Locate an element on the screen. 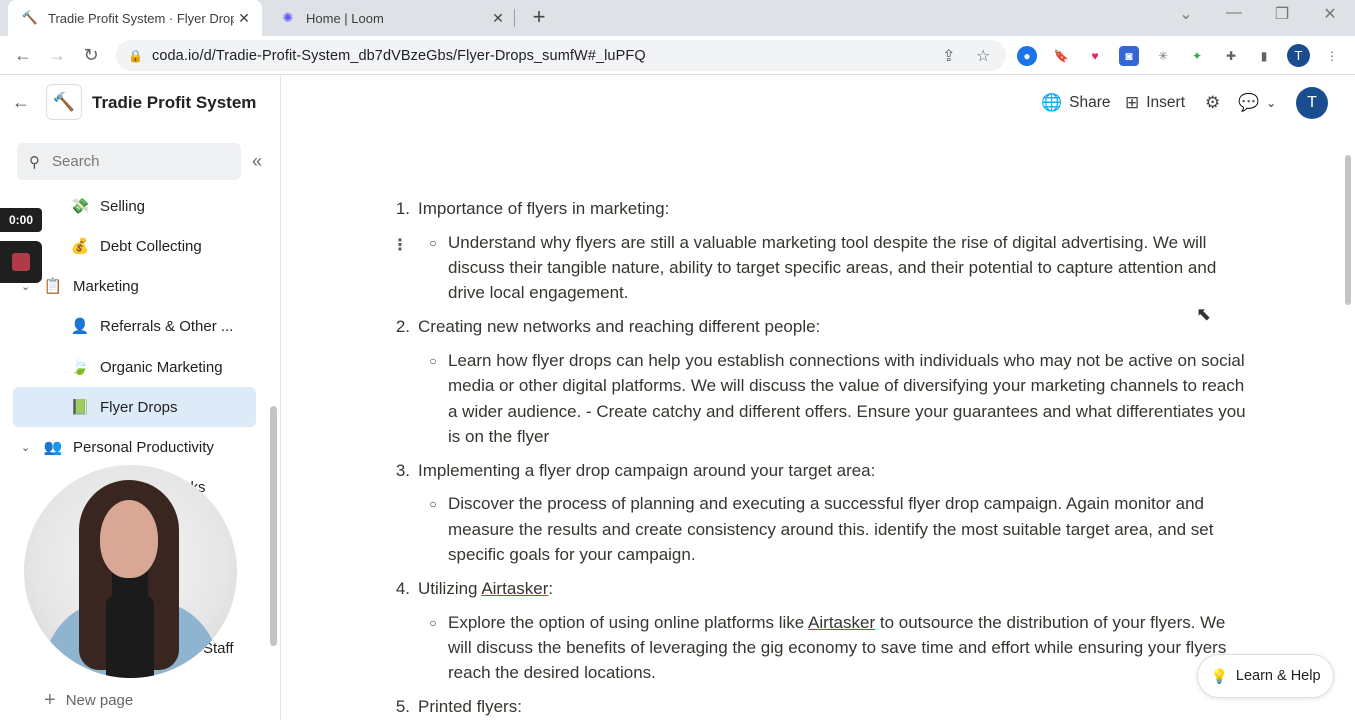  plus-icon: + is located at coordinates (50, 700).